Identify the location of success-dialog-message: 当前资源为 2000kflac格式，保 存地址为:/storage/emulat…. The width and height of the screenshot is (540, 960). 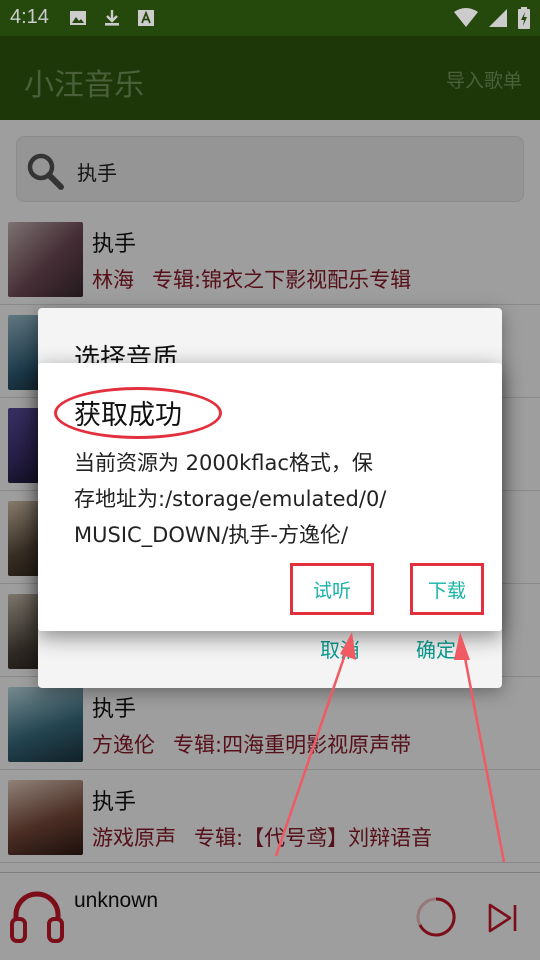
(274, 499).